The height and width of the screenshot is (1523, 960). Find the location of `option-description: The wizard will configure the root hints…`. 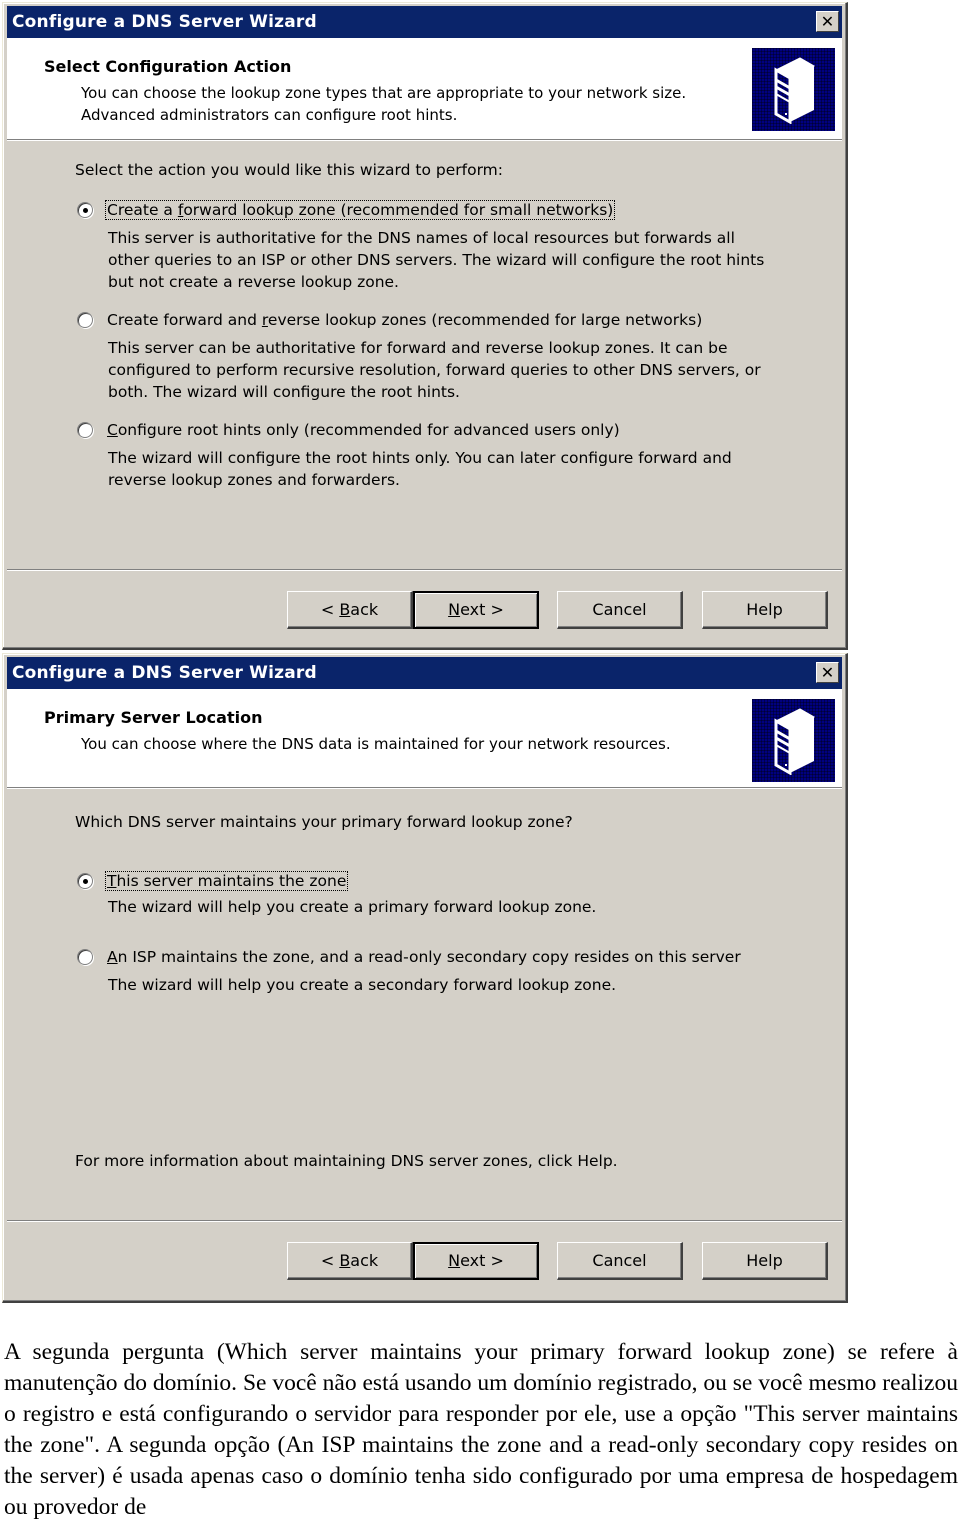

option-description: The wizard will configure the root hints… is located at coordinates (420, 469).